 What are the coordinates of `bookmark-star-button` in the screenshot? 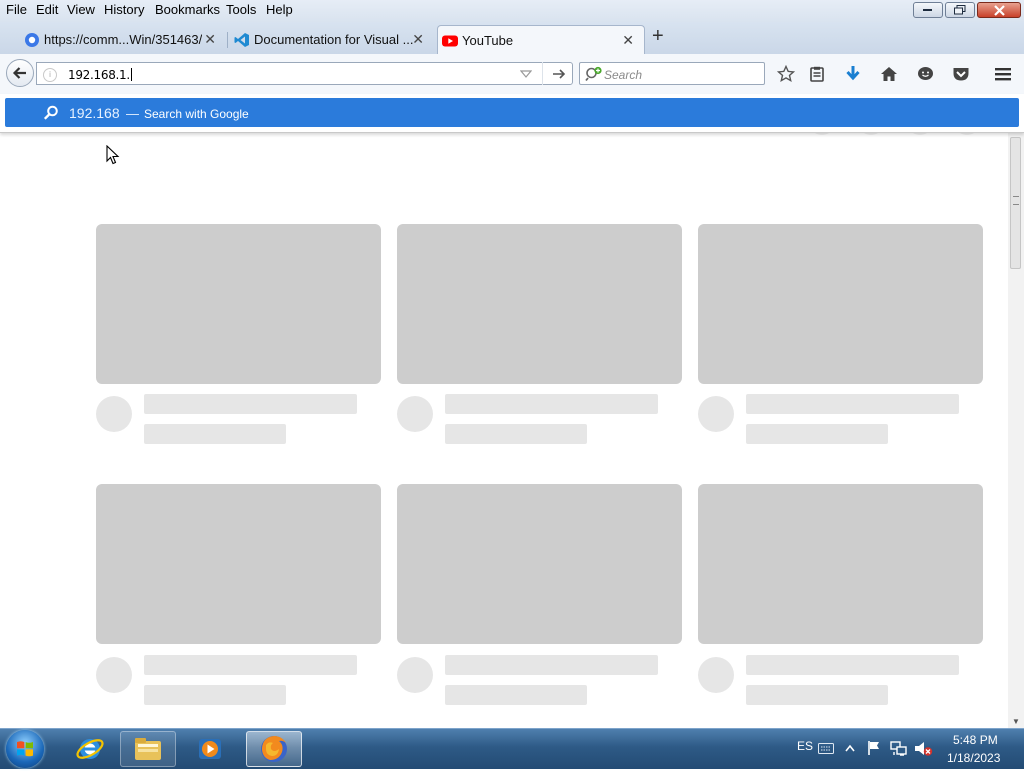 It's located at (786, 74).